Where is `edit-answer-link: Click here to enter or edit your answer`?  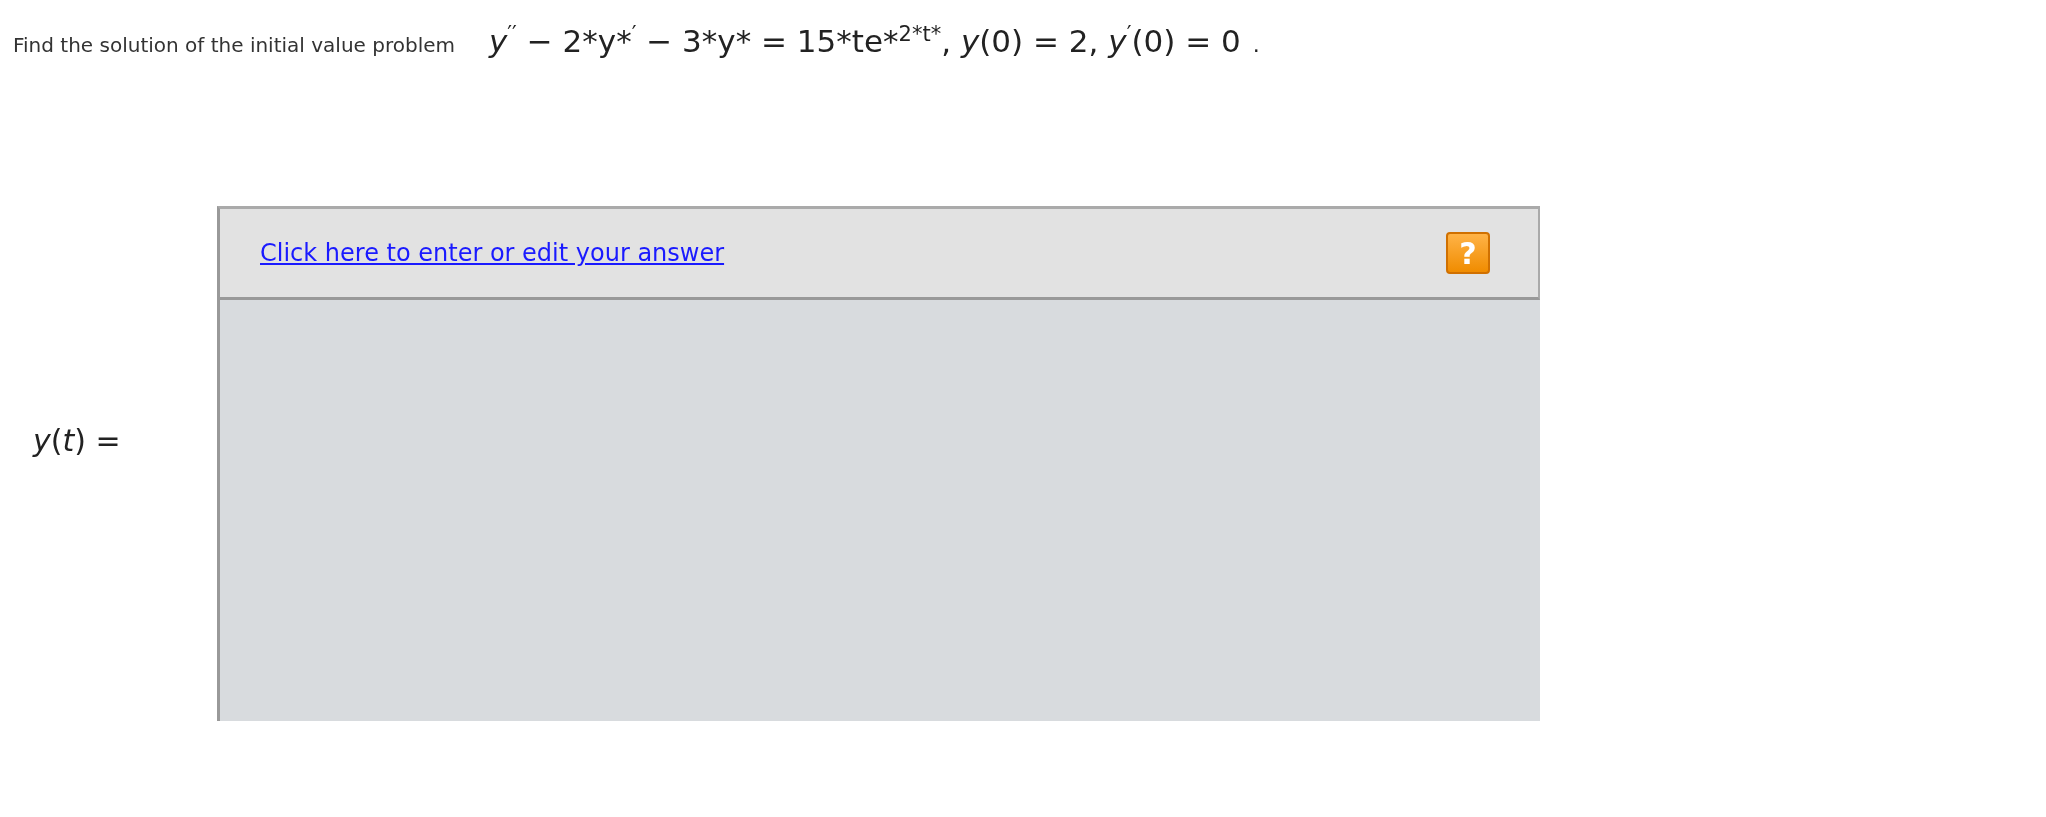
edit-answer-link: Click here to enter or edit your answer is located at coordinates (492, 253).